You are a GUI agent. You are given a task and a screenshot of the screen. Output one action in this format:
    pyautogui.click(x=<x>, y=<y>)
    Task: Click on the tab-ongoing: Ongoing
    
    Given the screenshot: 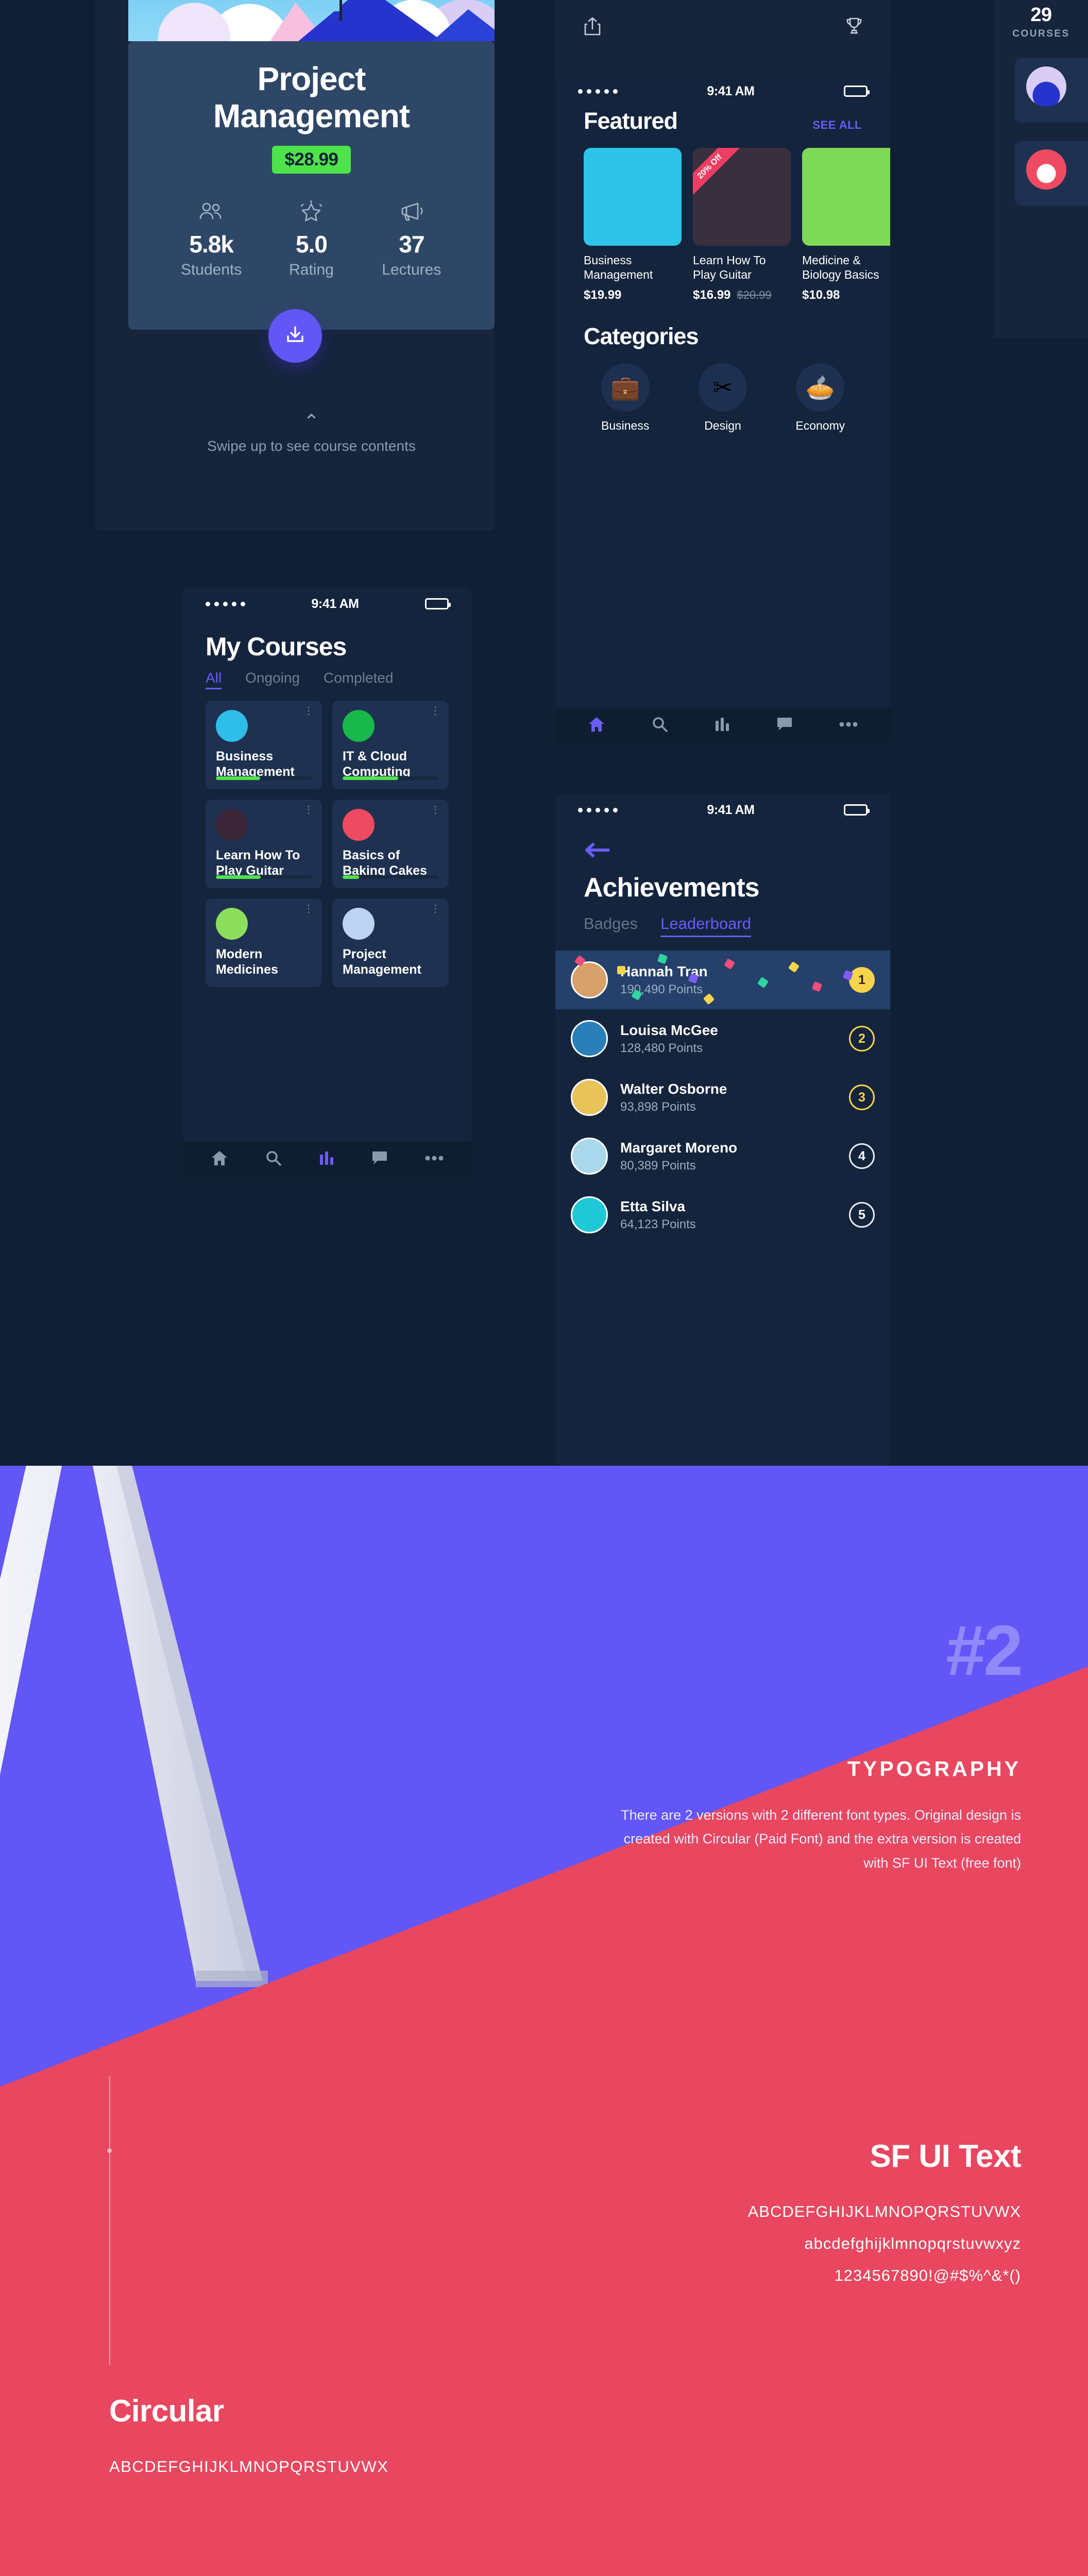 What is the action you would take?
    pyautogui.click(x=272, y=679)
    